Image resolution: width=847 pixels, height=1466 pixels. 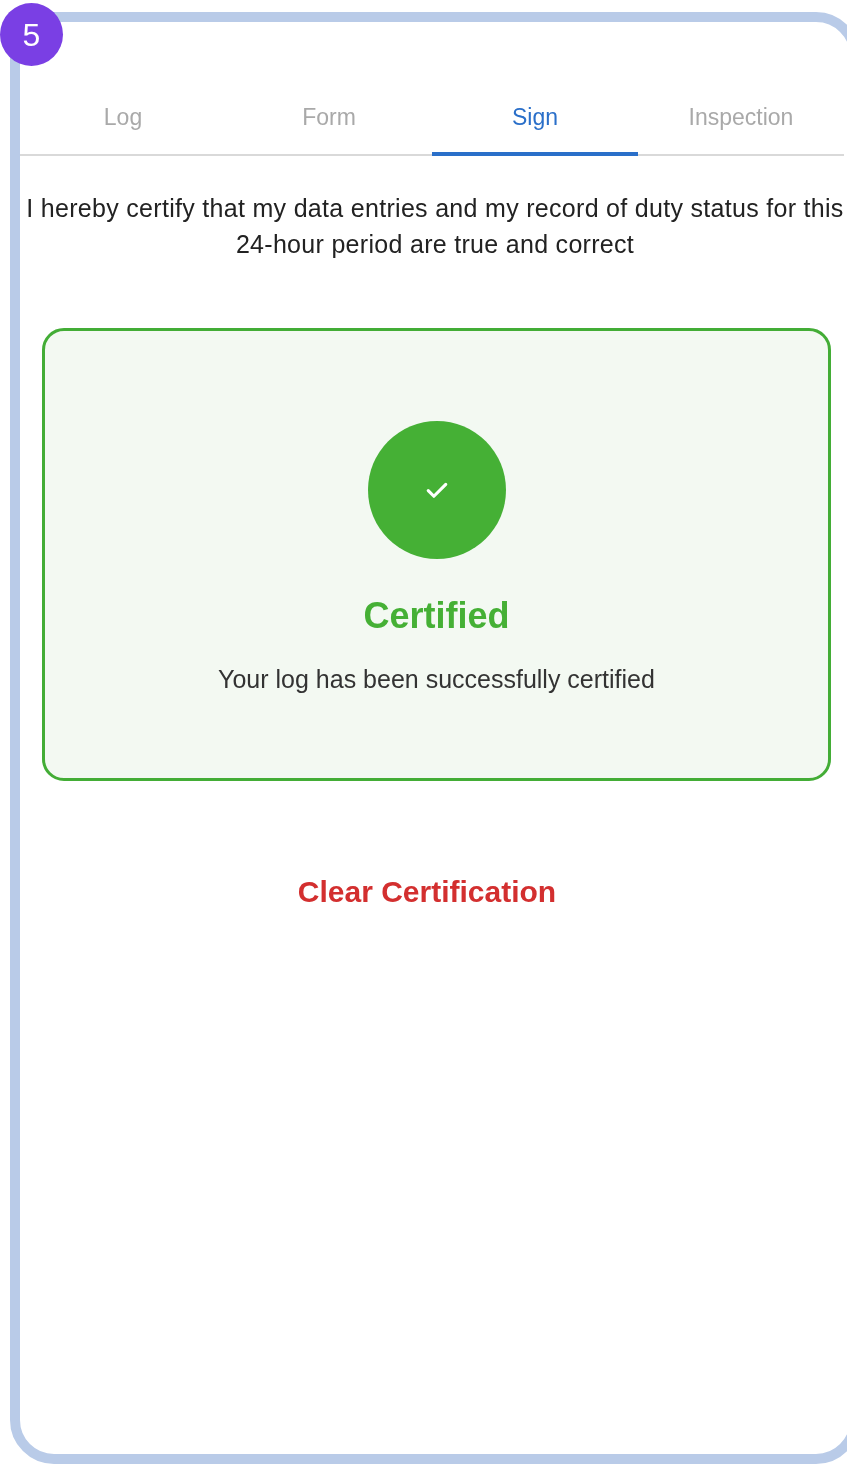 I want to click on tab: Log, so click(x=123, y=119).